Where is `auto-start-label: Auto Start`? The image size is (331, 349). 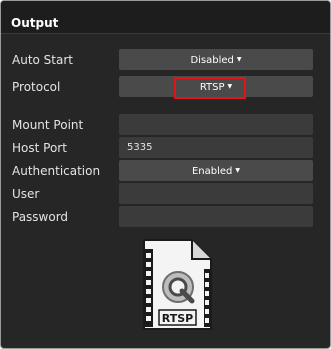
auto-start-label: Auto Start is located at coordinates (42, 60).